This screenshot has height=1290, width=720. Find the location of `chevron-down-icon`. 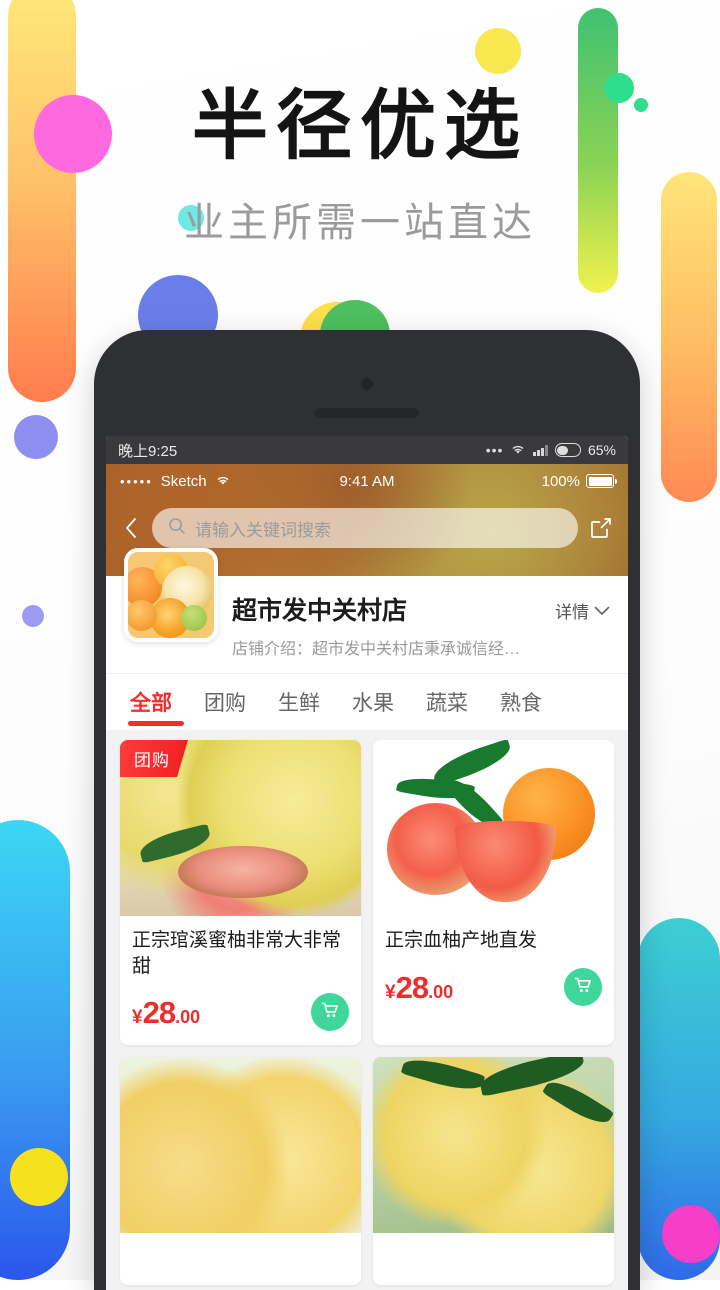

chevron-down-icon is located at coordinates (602, 611).